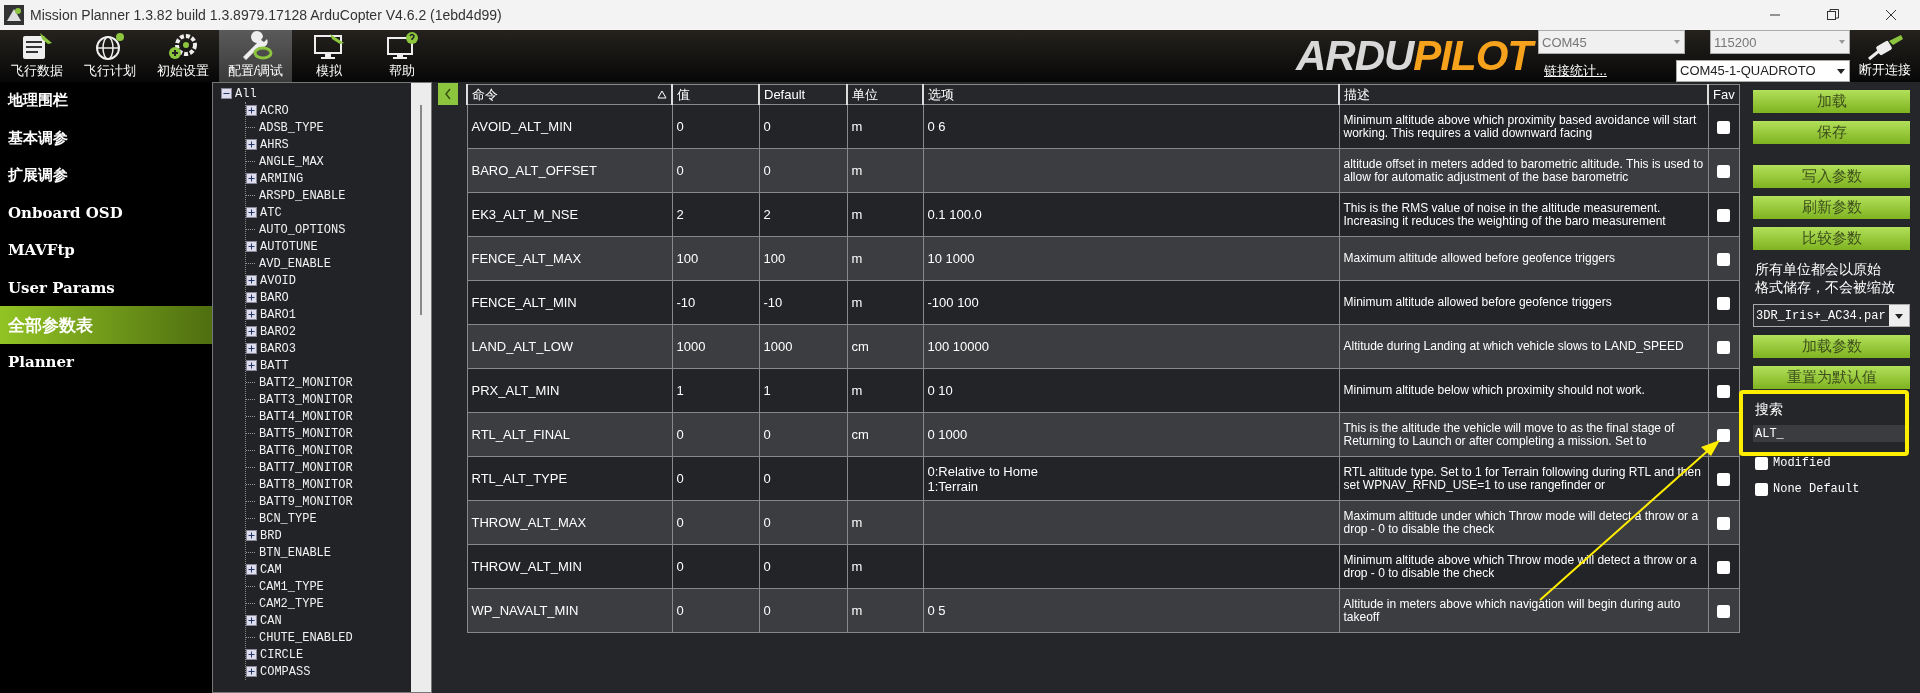 Image resolution: width=1920 pixels, height=693 pixels. What do you see at coordinates (803, 94) in the screenshot?
I see `column-header: Default` at bounding box center [803, 94].